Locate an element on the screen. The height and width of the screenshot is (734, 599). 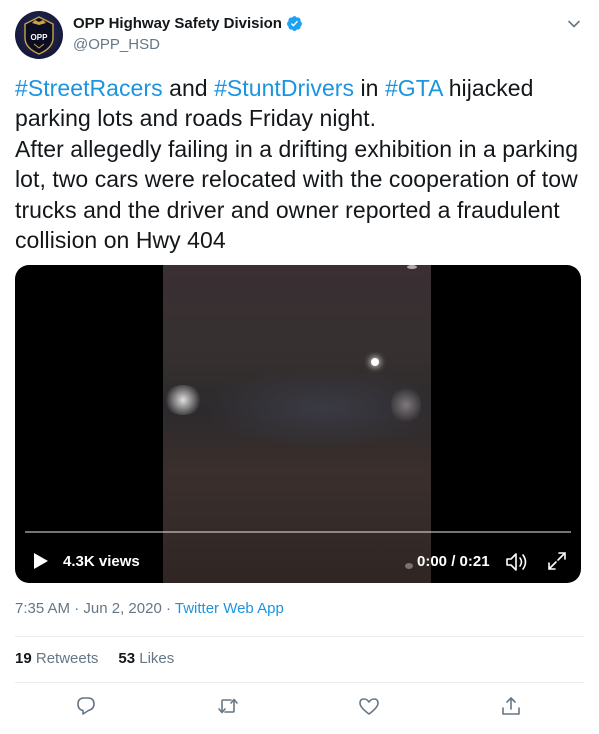
tweet-date: Jun 2, 2020 is located at coordinates (122, 608).